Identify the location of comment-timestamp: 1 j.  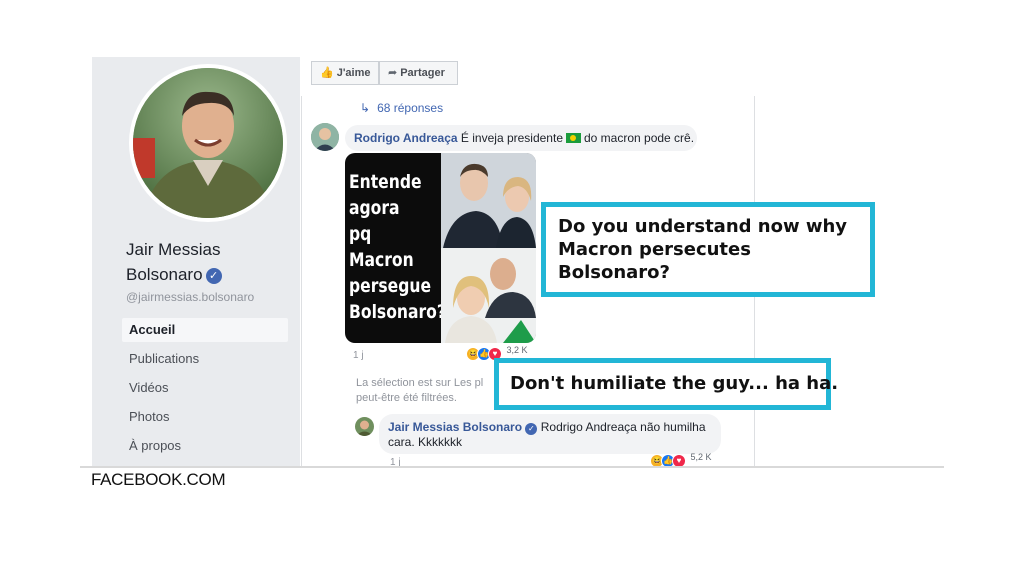
(358, 355).